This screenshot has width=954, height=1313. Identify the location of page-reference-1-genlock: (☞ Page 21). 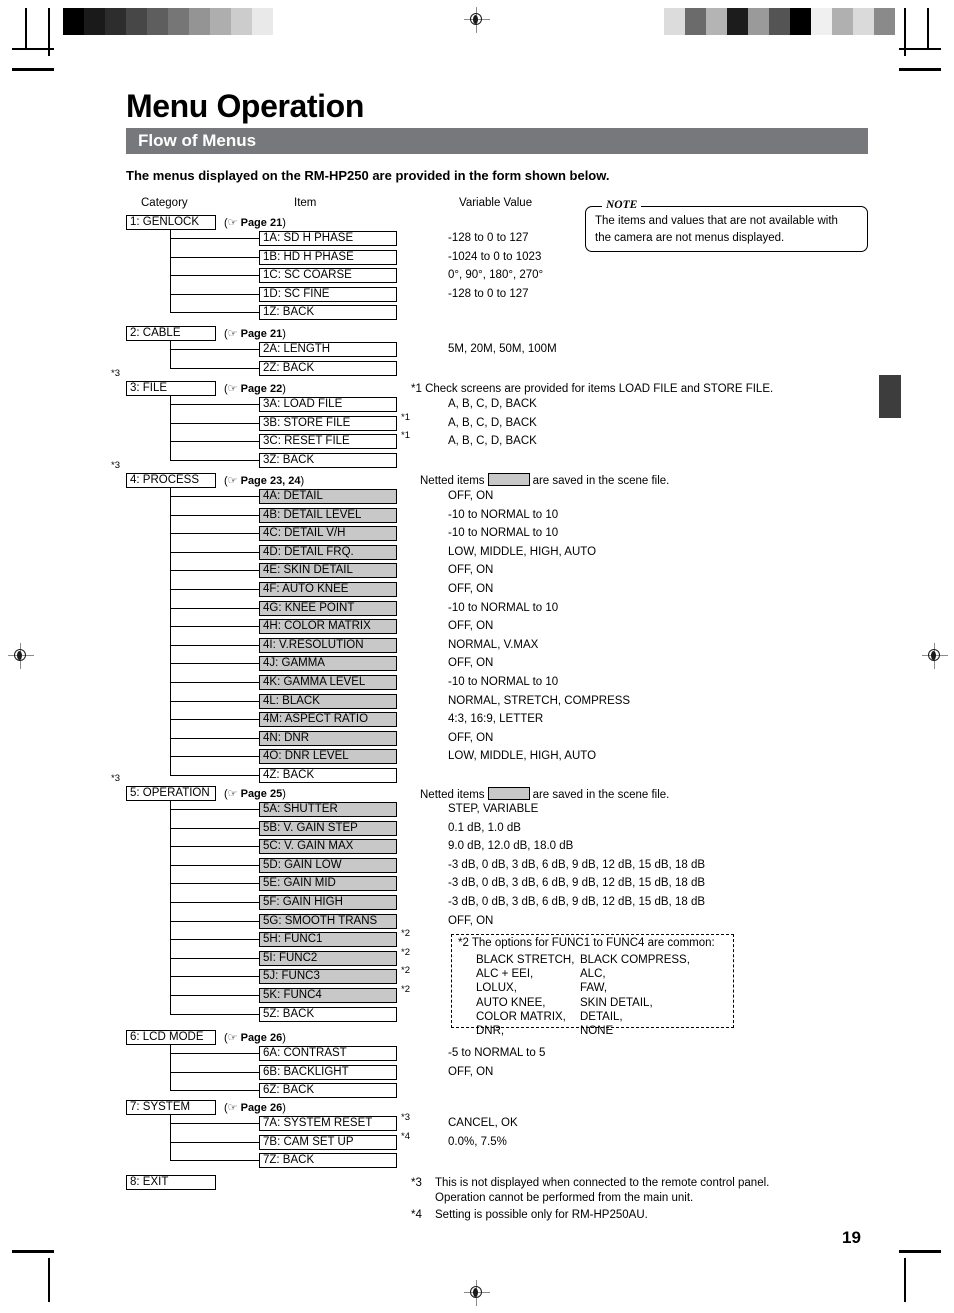
(255, 222).